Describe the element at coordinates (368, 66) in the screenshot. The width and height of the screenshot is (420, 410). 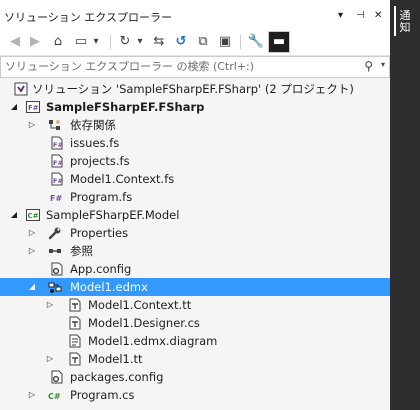
I see `search-icon: ⚲` at that location.